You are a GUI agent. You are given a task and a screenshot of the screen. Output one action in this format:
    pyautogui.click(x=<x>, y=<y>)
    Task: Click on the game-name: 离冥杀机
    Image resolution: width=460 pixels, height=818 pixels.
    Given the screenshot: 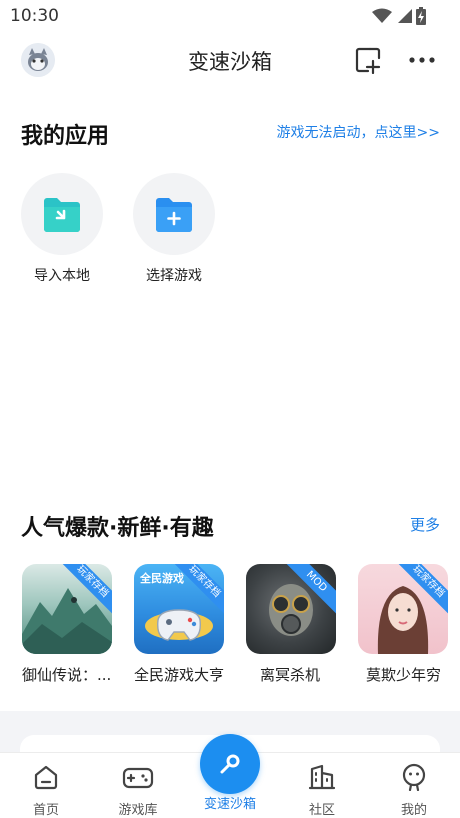 What is the action you would take?
    pyautogui.click(x=290, y=675)
    